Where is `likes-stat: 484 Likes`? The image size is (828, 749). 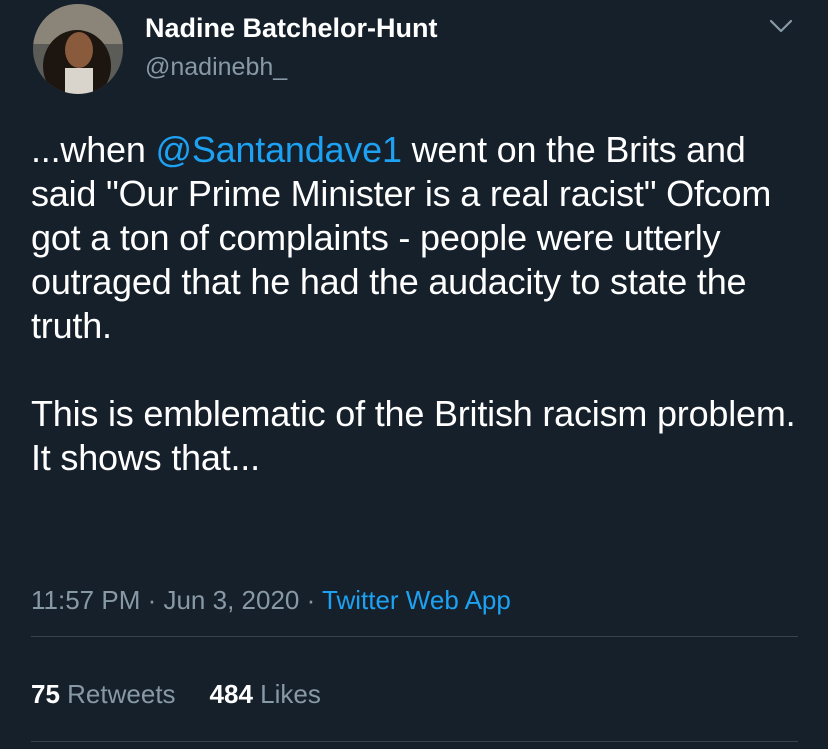
likes-stat: 484 Likes is located at coordinates (265, 694).